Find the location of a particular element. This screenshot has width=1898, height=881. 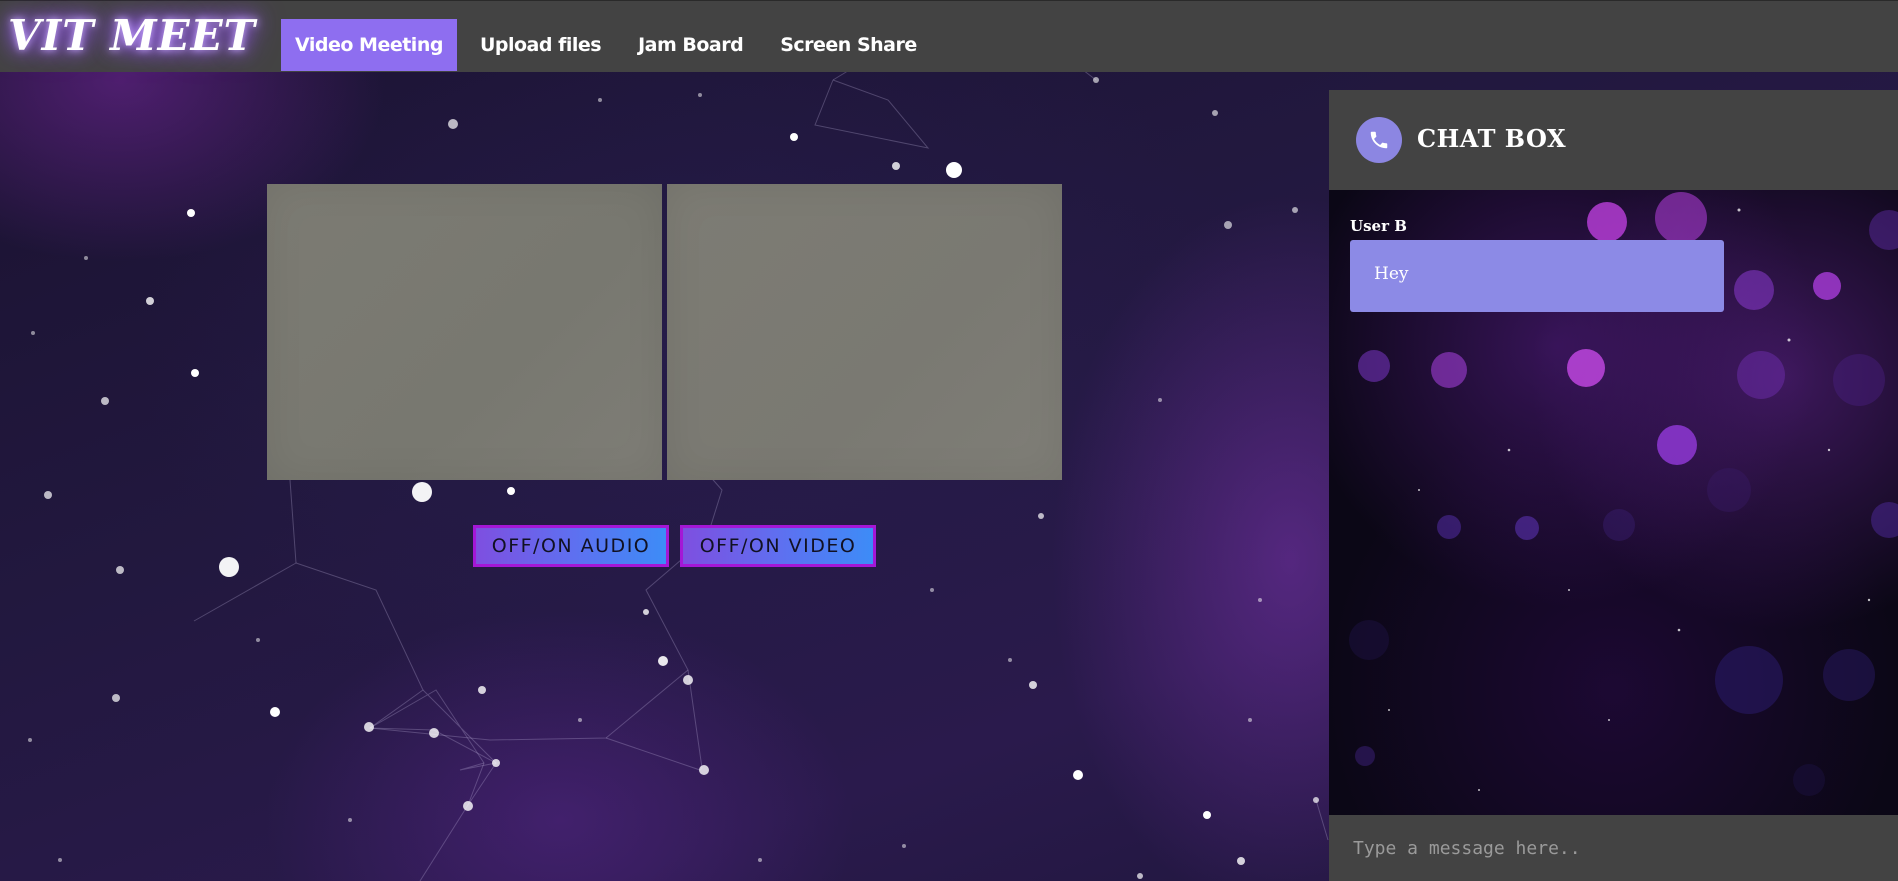

local-video is located at coordinates (464, 332).